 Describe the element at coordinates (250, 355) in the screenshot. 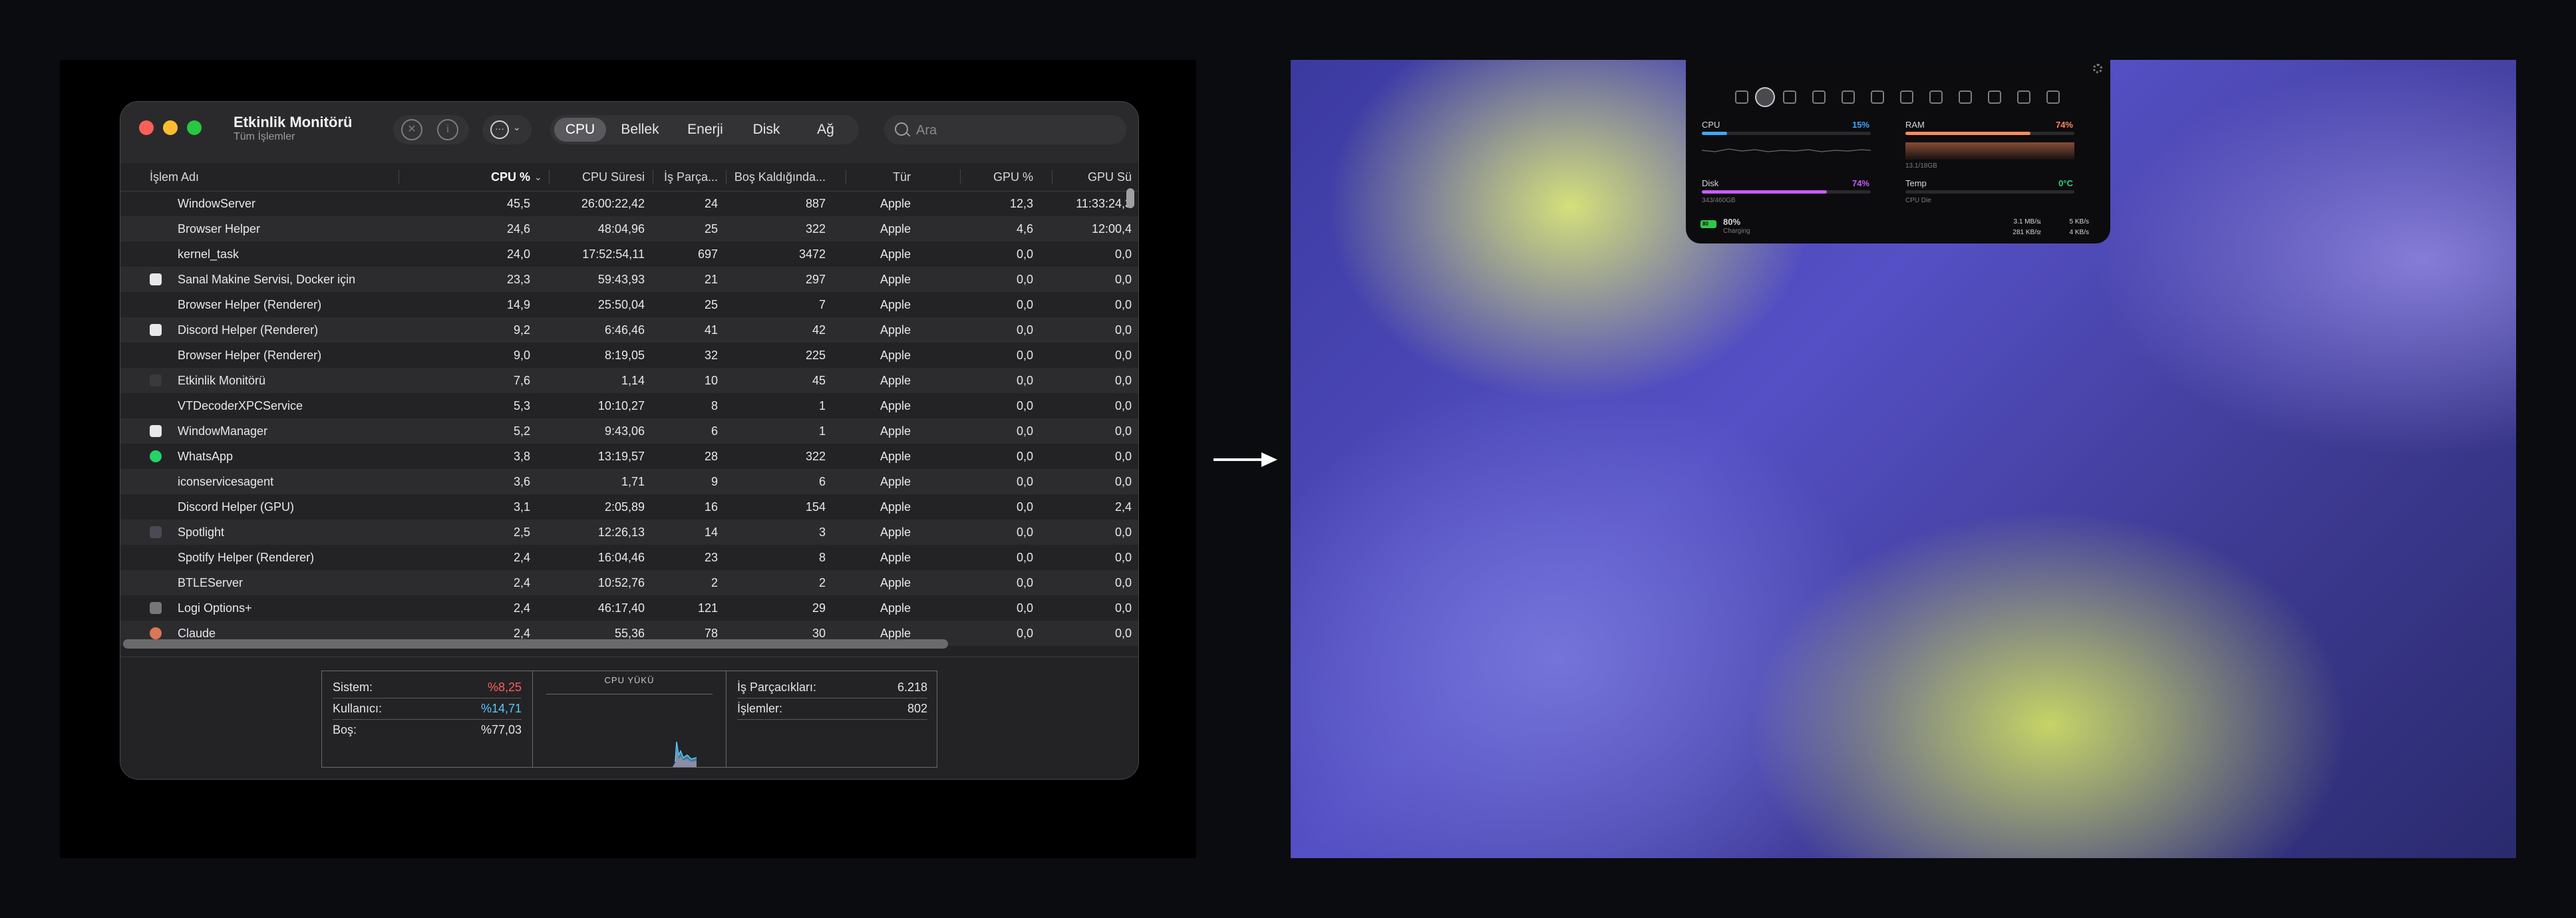

I see `table-cell: Browser Helper (Renderer)` at that location.